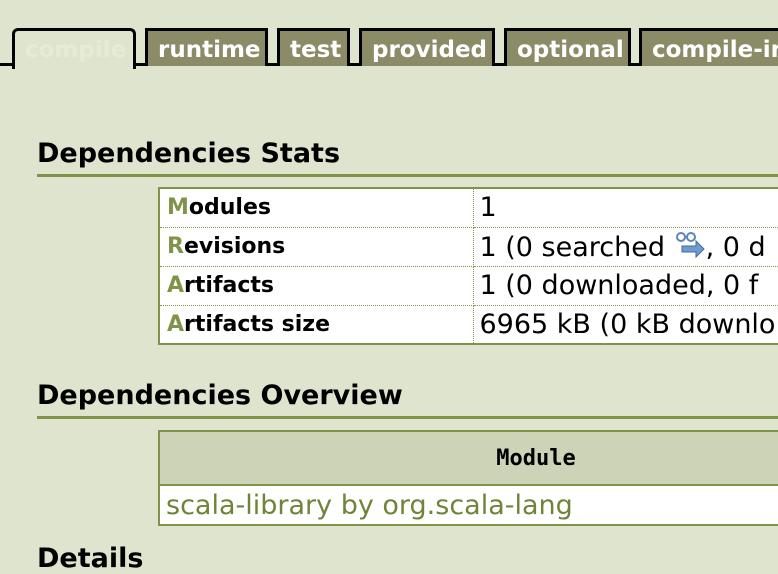 This screenshot has height=574, width=778. I want to click on tab-test: test, so click(313, 47).